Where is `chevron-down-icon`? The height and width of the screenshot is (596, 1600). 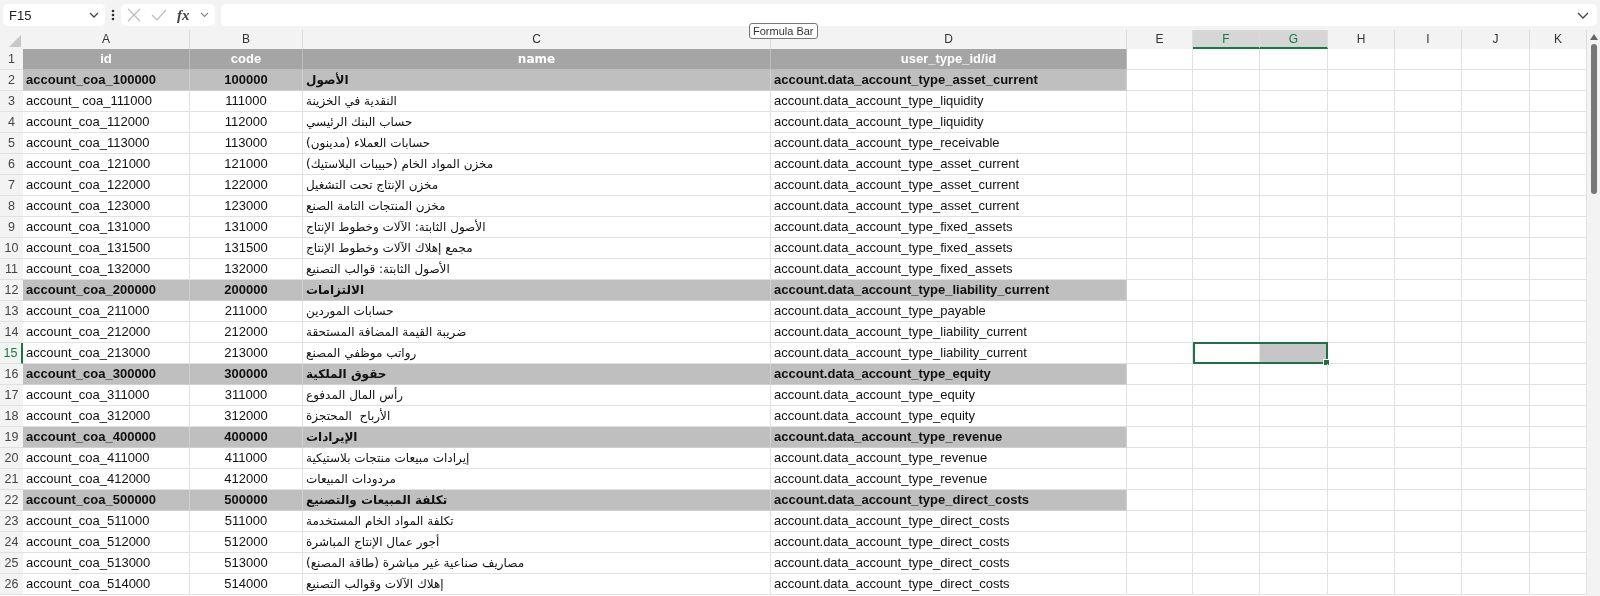 chevron-down-icon is located at coordinates (1583, 15).